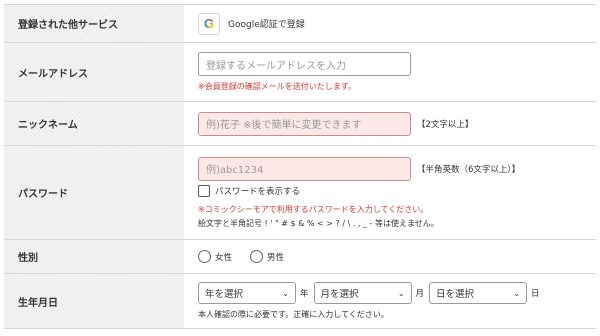  Describe the element at coordinates (535, 294) in the screenshot. I see `day-unit: 日` at that location.